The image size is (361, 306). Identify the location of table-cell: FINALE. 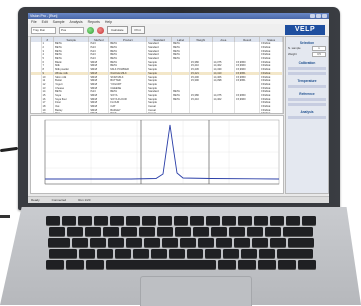
(271, 112).